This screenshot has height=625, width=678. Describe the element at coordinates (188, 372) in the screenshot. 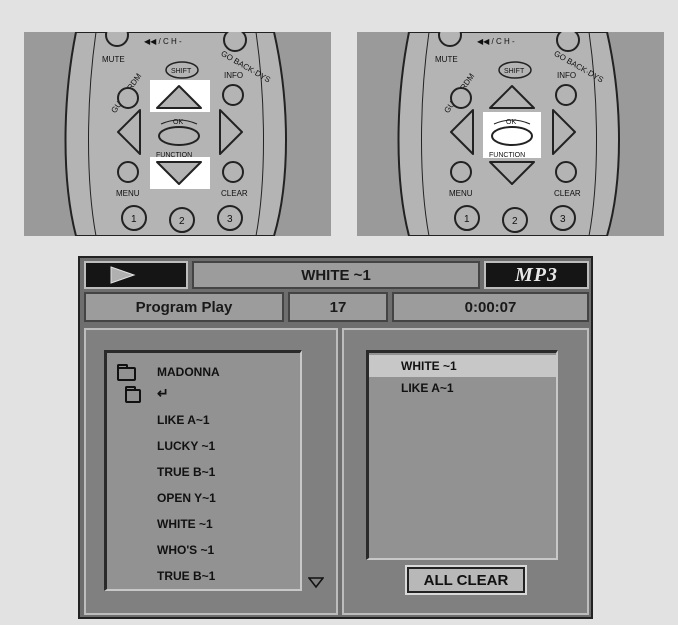

I see `folder-name: MADONNA` at that location.